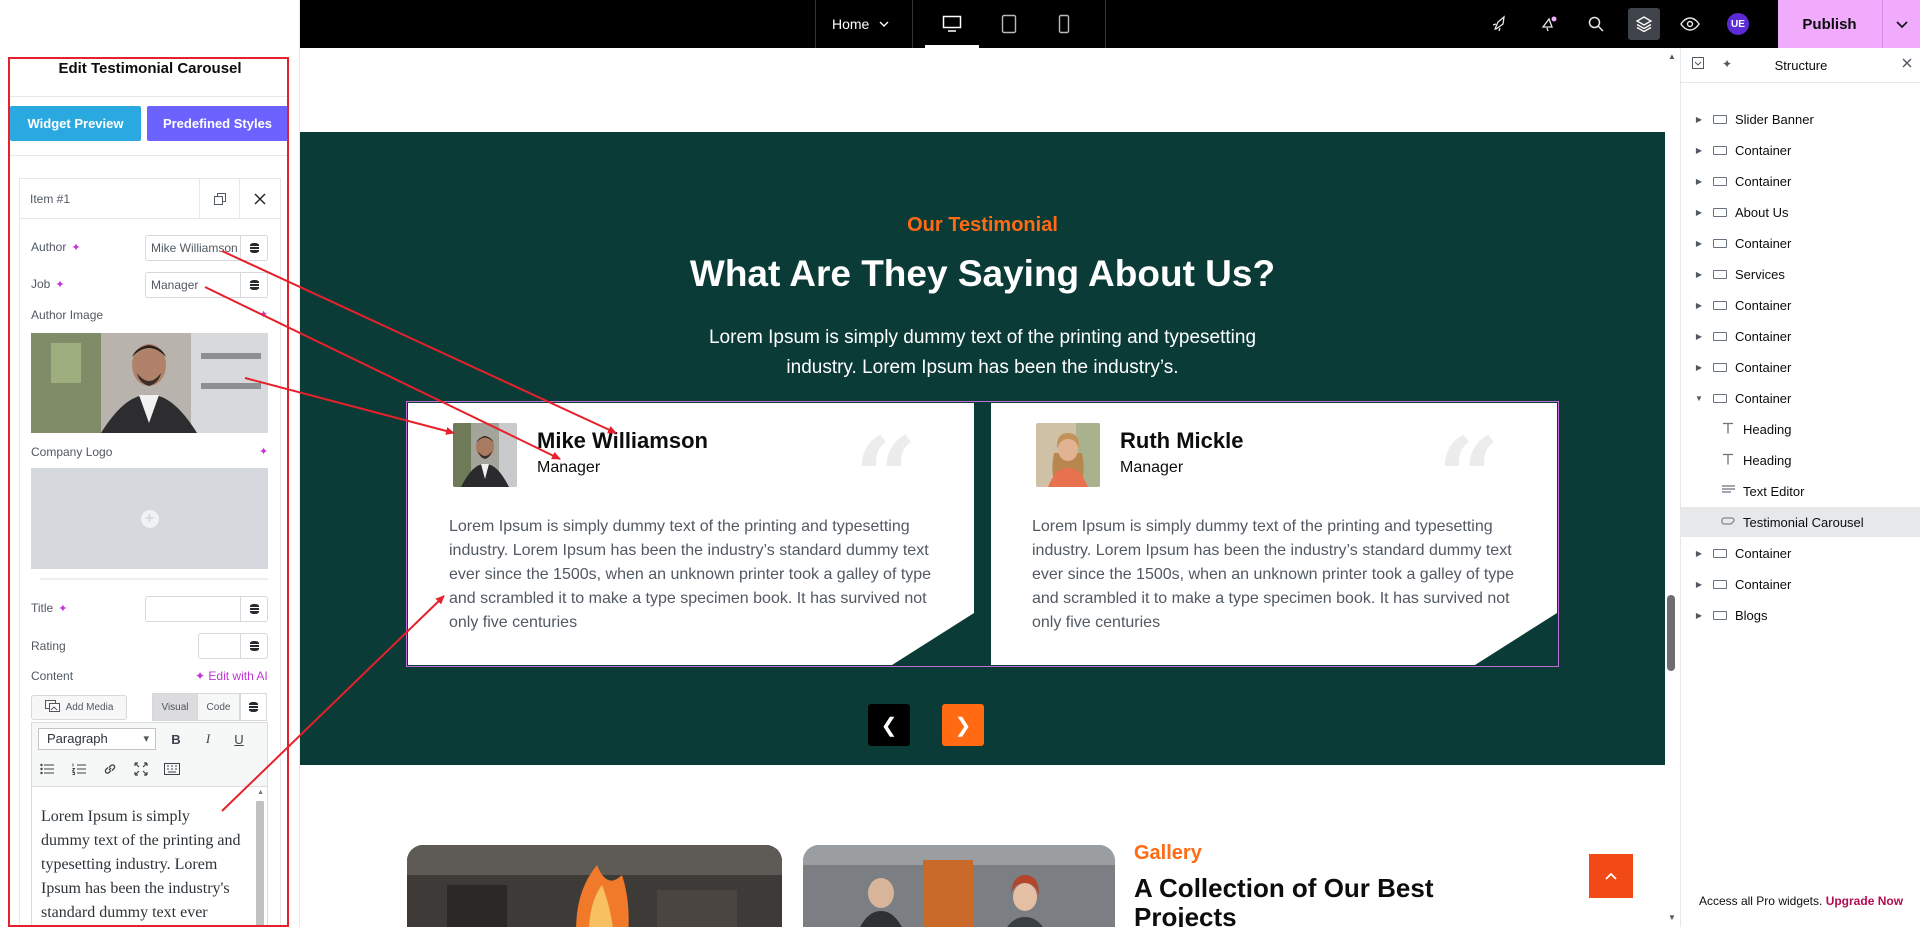 The height and width of the screenshot is (927, 1920). Describe the element at coordinates (149, 755) in the screenshot. I see `editor-toolbar: Paragraph B I U` at that location.